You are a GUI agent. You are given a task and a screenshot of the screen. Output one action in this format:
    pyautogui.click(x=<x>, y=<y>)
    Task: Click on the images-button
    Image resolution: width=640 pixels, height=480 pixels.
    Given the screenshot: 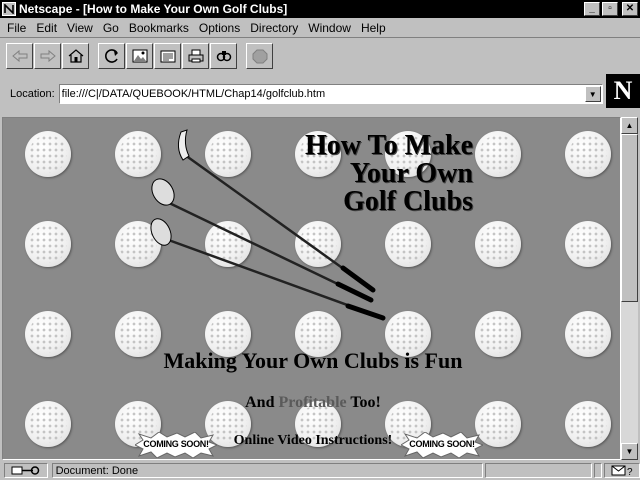 What is the action you would take?
    pyautogui.click(x=139, y=56)
    